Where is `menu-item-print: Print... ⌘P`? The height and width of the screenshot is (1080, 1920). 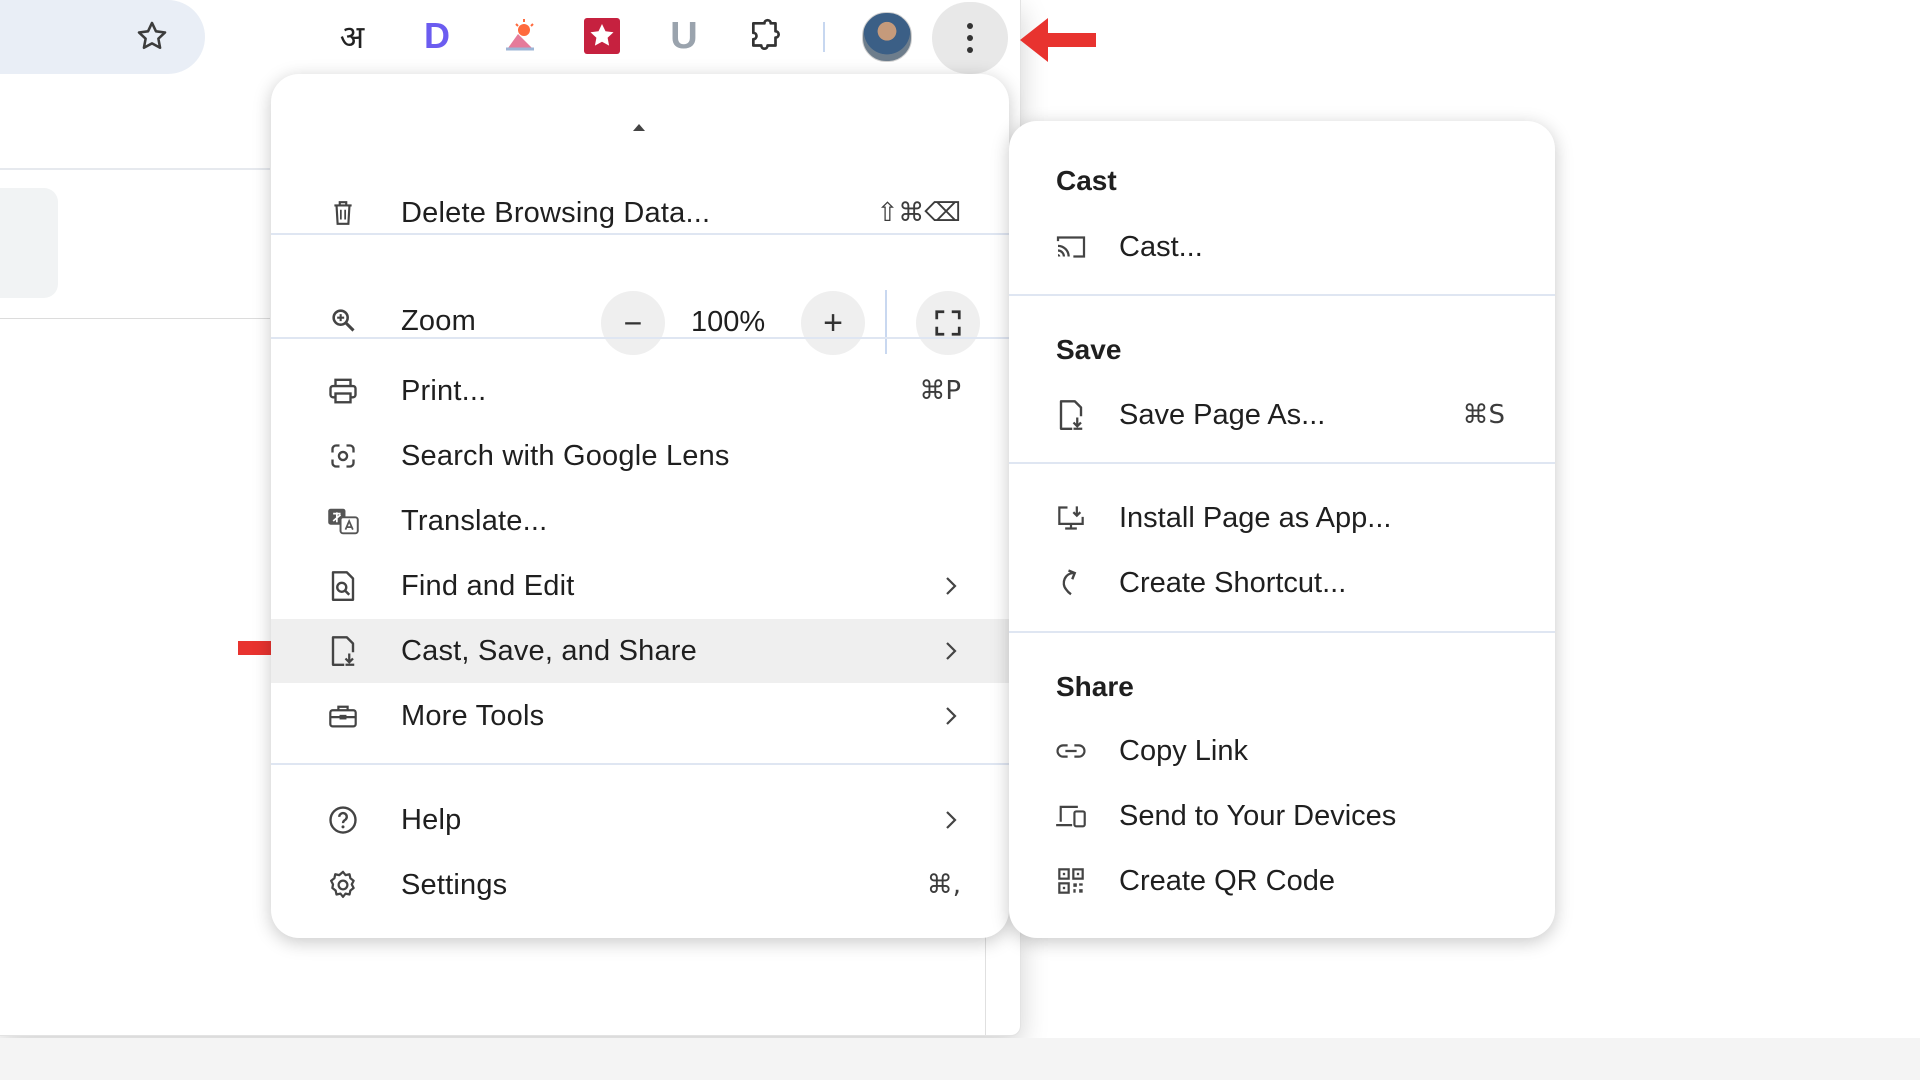 menu-item-print: Print... ⌘P is located at coordinates (640, 391).